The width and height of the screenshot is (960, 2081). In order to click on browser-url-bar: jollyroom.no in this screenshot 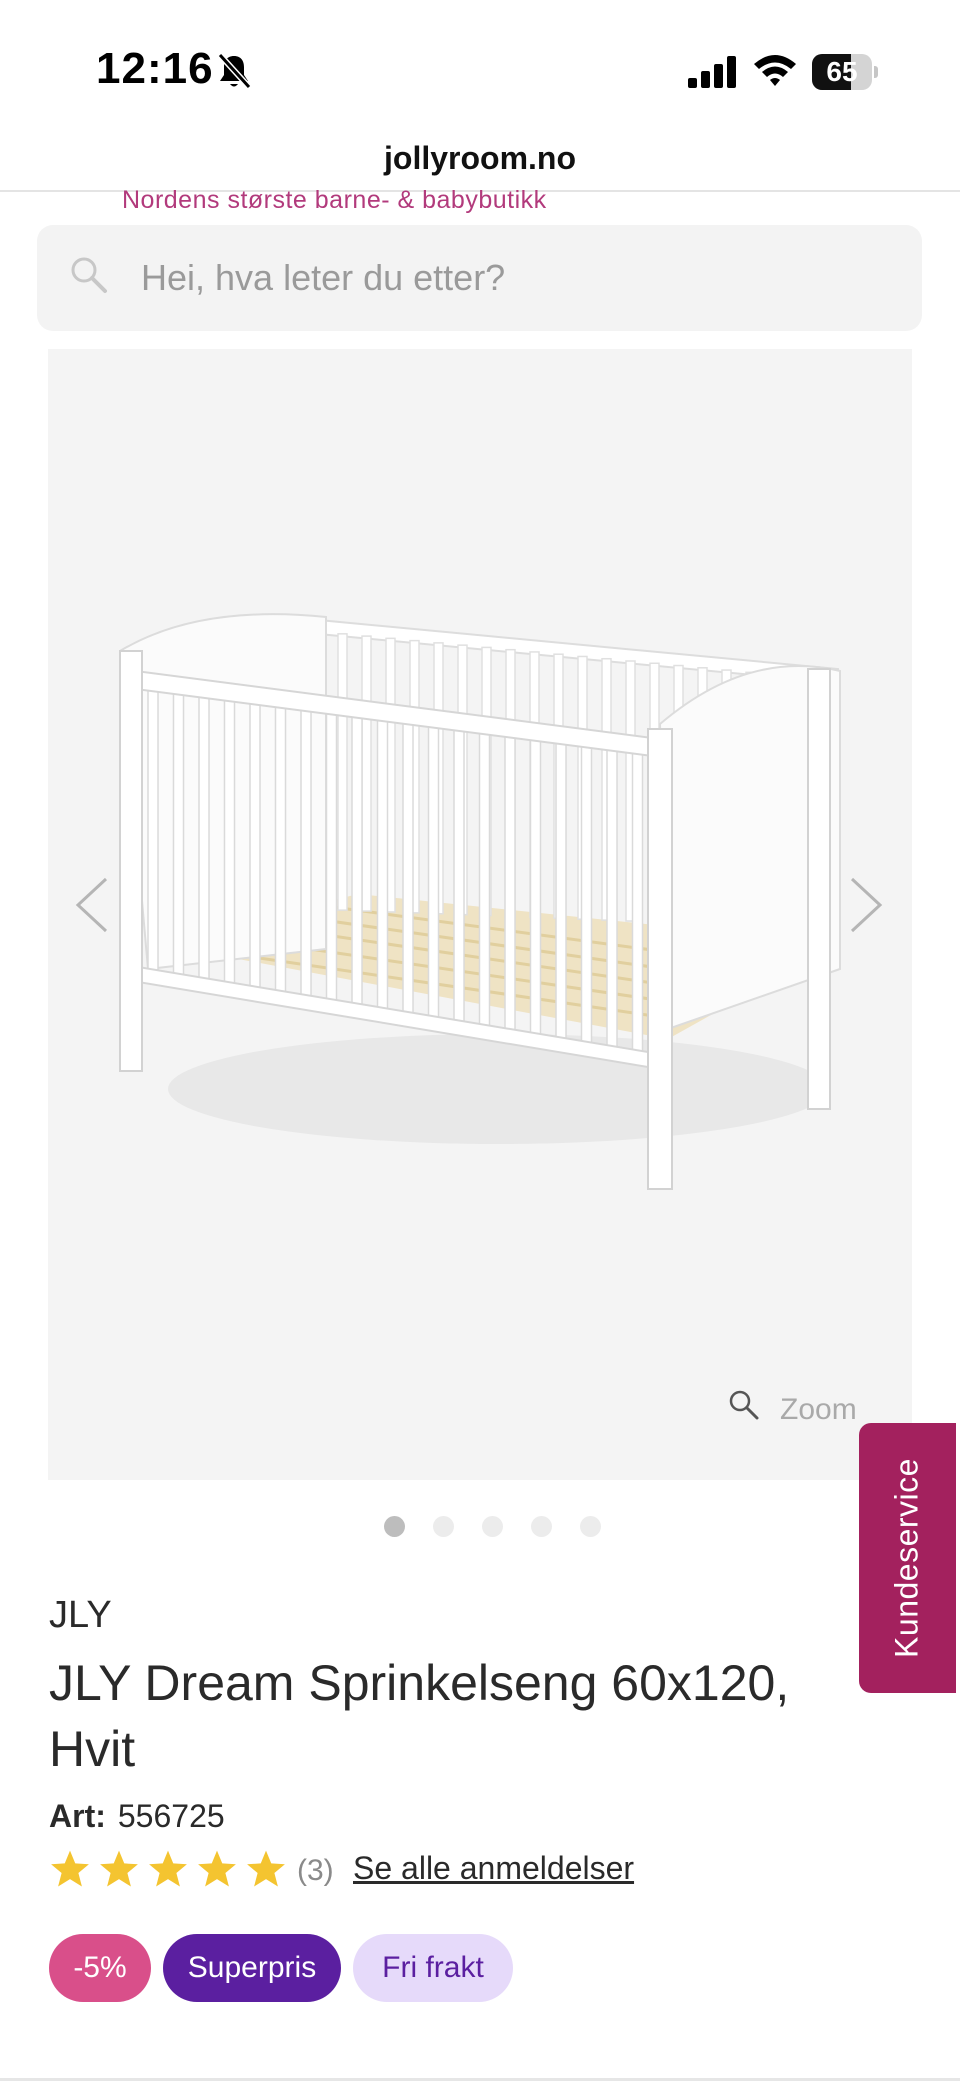, I will do `click(480, 161)`.